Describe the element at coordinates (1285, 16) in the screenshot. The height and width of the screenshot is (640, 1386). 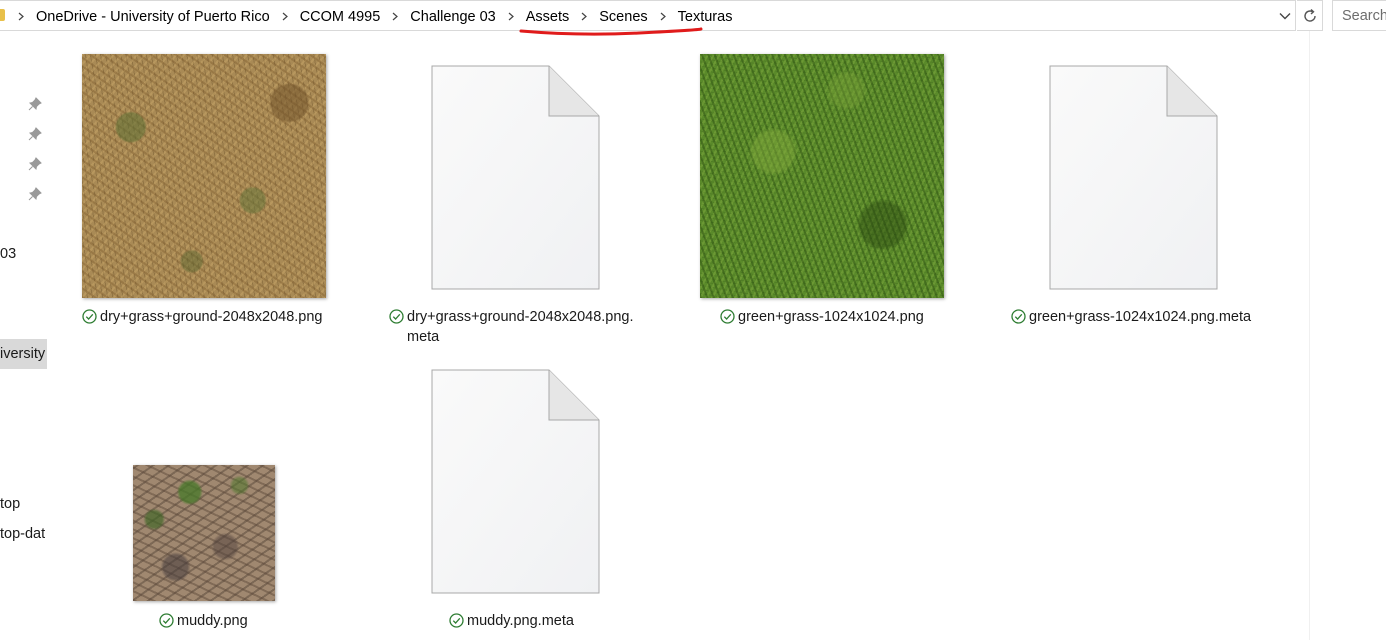
I see `chevron-down-icon` at that location.